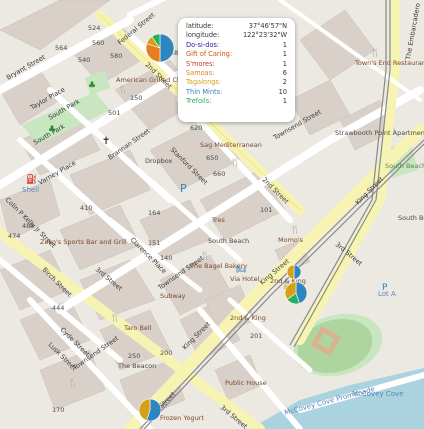  Describe the element at coordinates (134, 356) in the screenshot. I see `house-number: 250` at that location.